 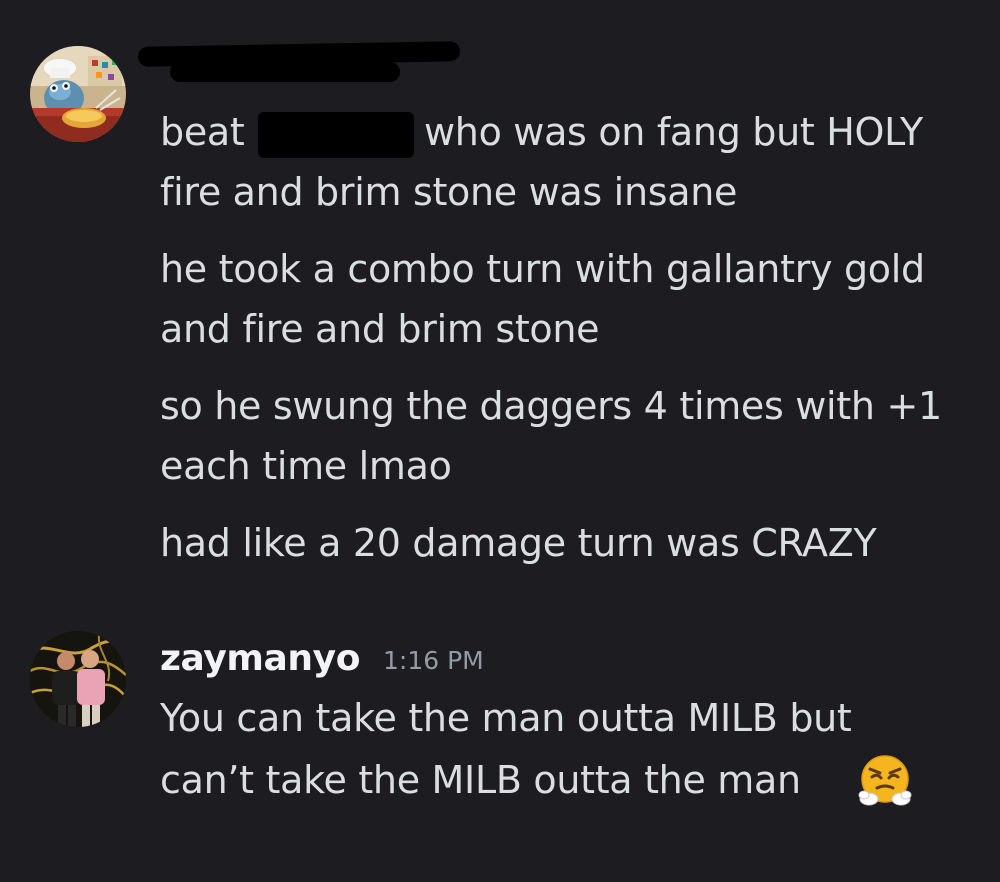 I want to click on message-line: You can take the man outta MILB but, so click(x=506, y=718).